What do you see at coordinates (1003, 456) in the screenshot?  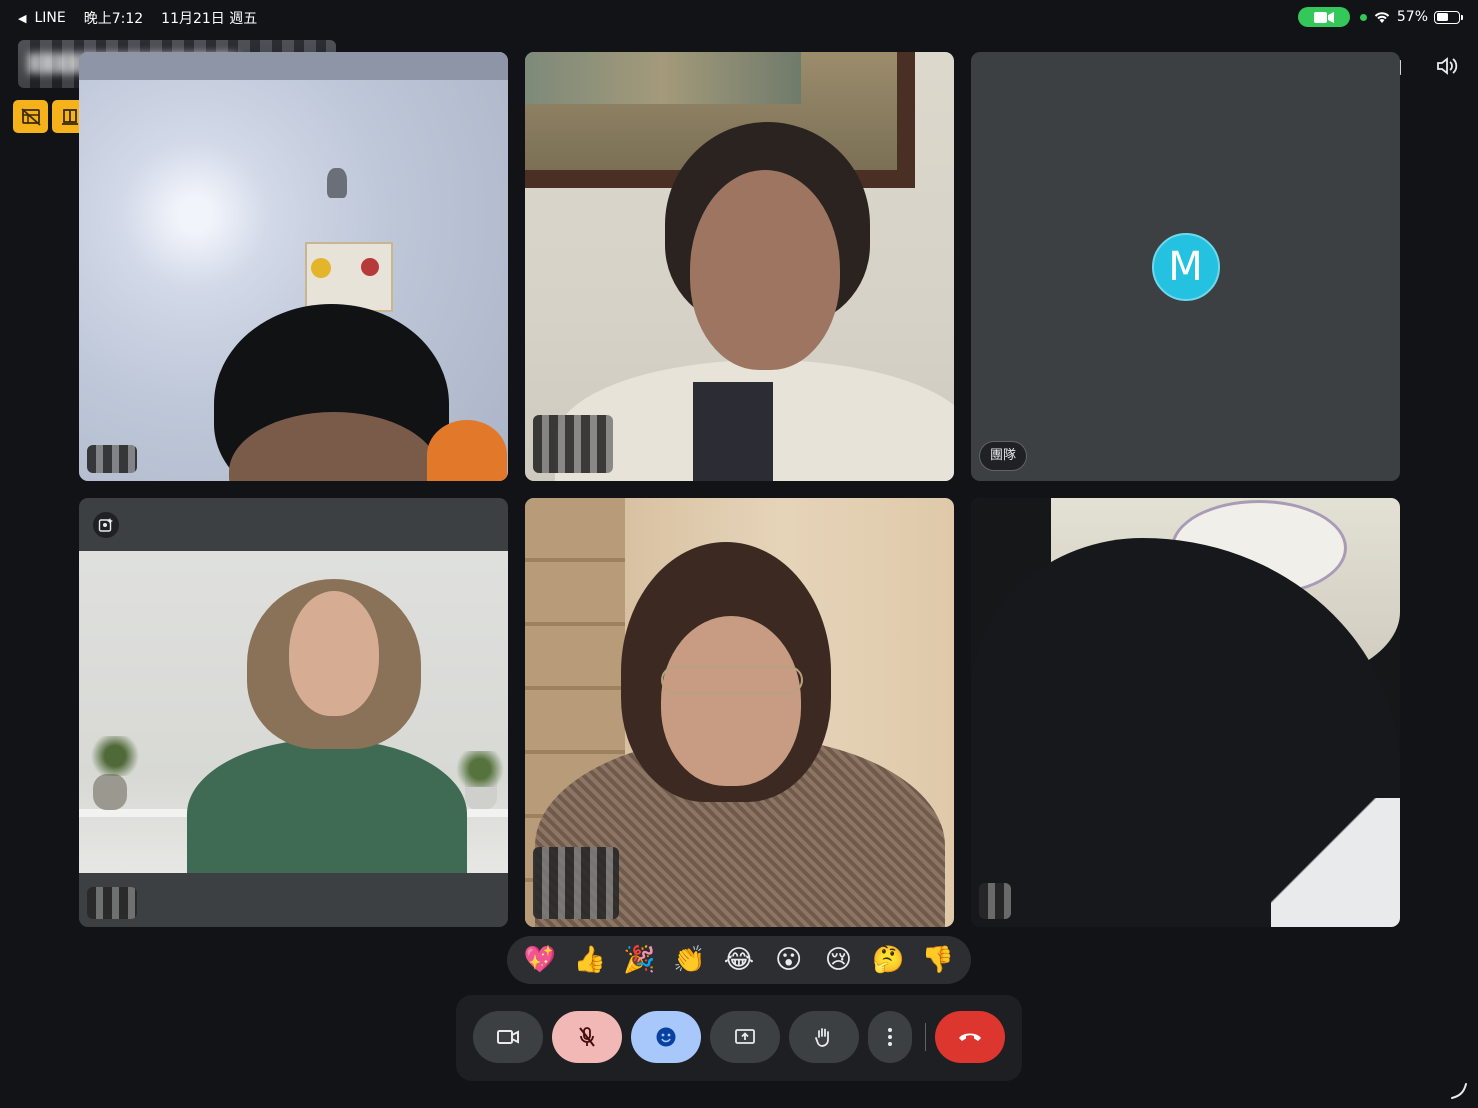 I see `participant-name-label: 團隊` at bounding box center [1003, 456].